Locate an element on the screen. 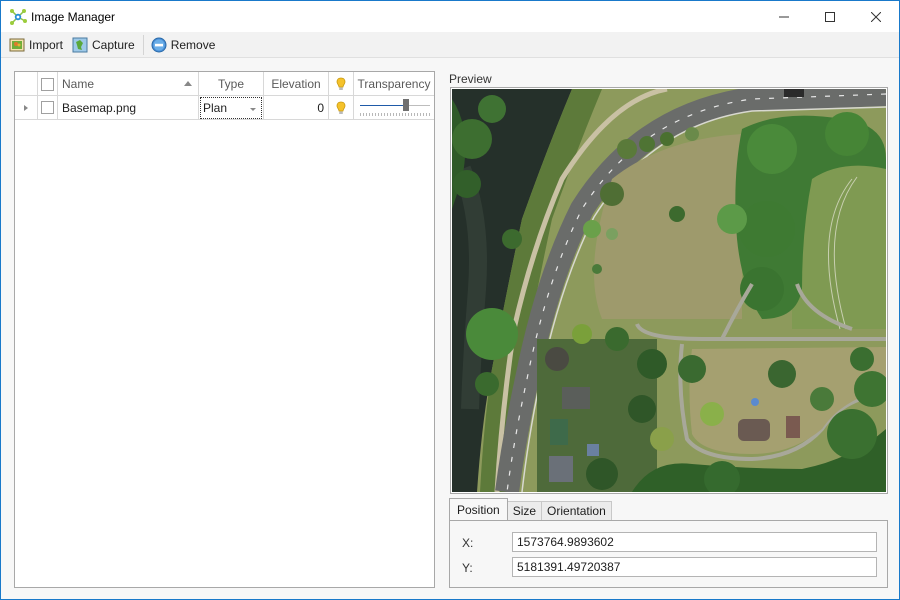 Image resolution: width=900 pixels, height=600 pixels. column-header-name: Name is located at coordinates (128, 84).